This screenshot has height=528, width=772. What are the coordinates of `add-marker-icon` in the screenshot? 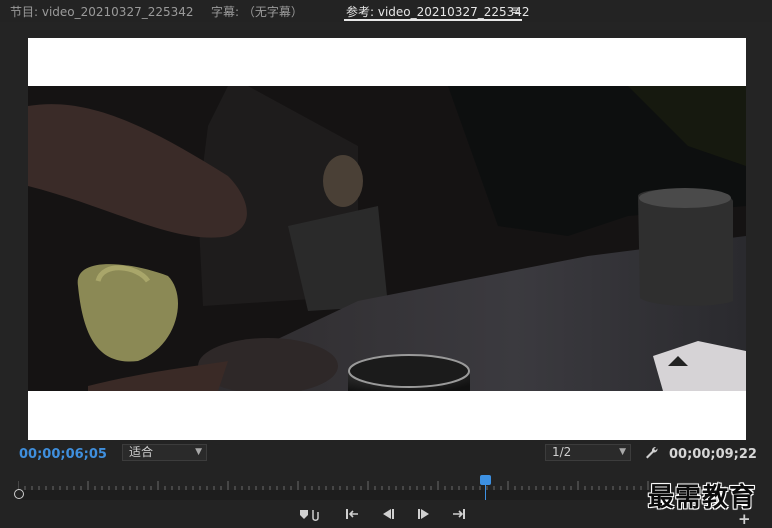 It's located at (310, 517).